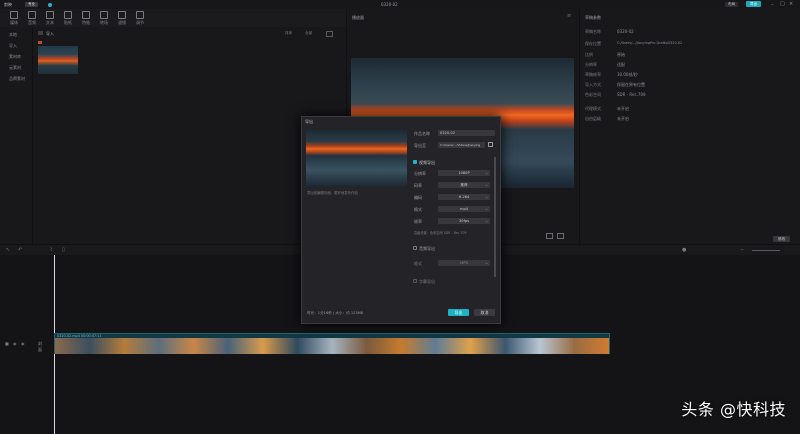 The height and width of the screenshot is (434, 800). Describe the element at coordinates (631, 84) in the screenshot. I see `prop-value: 保留在原有位置` at that location.